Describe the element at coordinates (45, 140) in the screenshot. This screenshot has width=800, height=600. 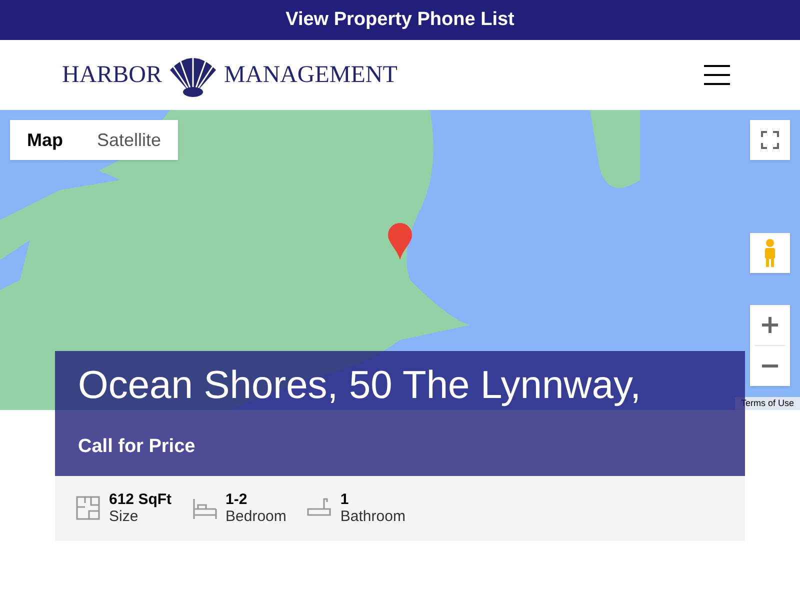
I see `map-type-tab: Map` at that location.